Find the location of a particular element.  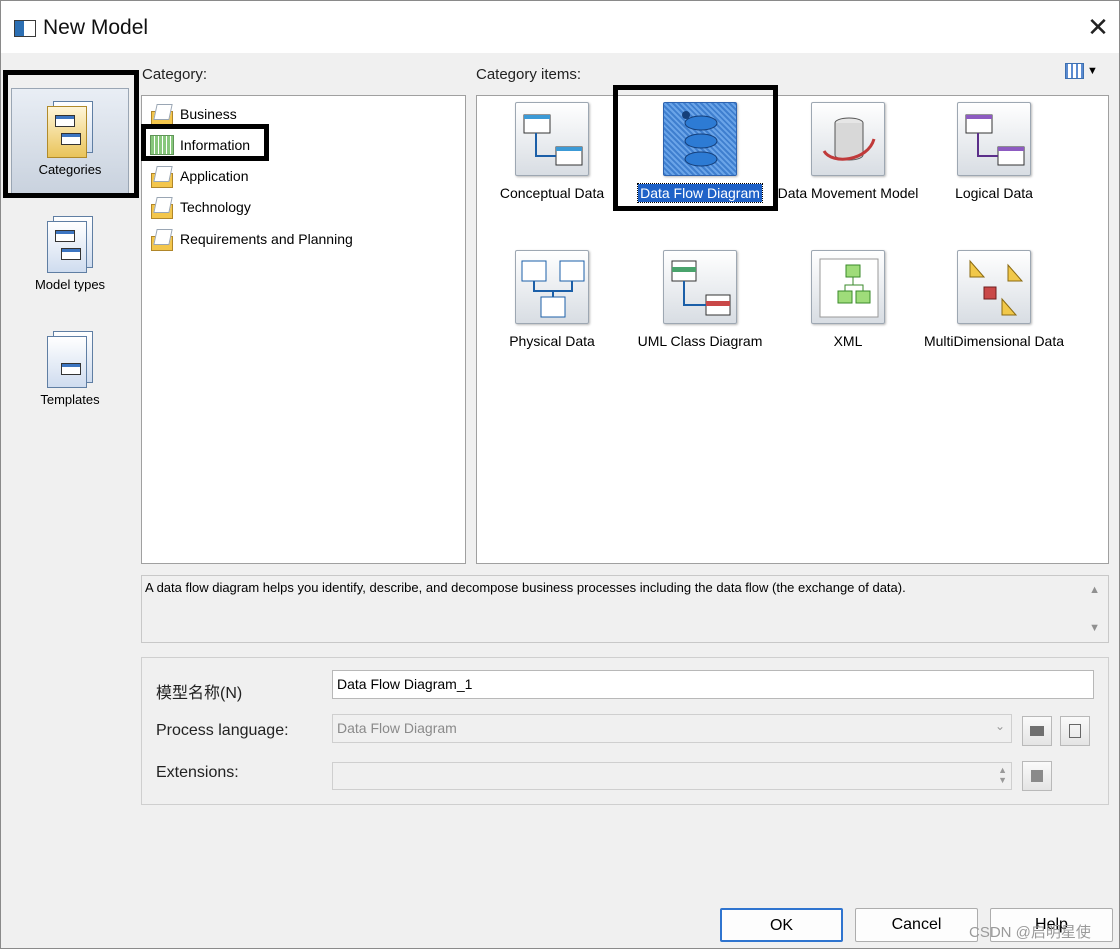

import-button is located at coordinates (1075, 731).